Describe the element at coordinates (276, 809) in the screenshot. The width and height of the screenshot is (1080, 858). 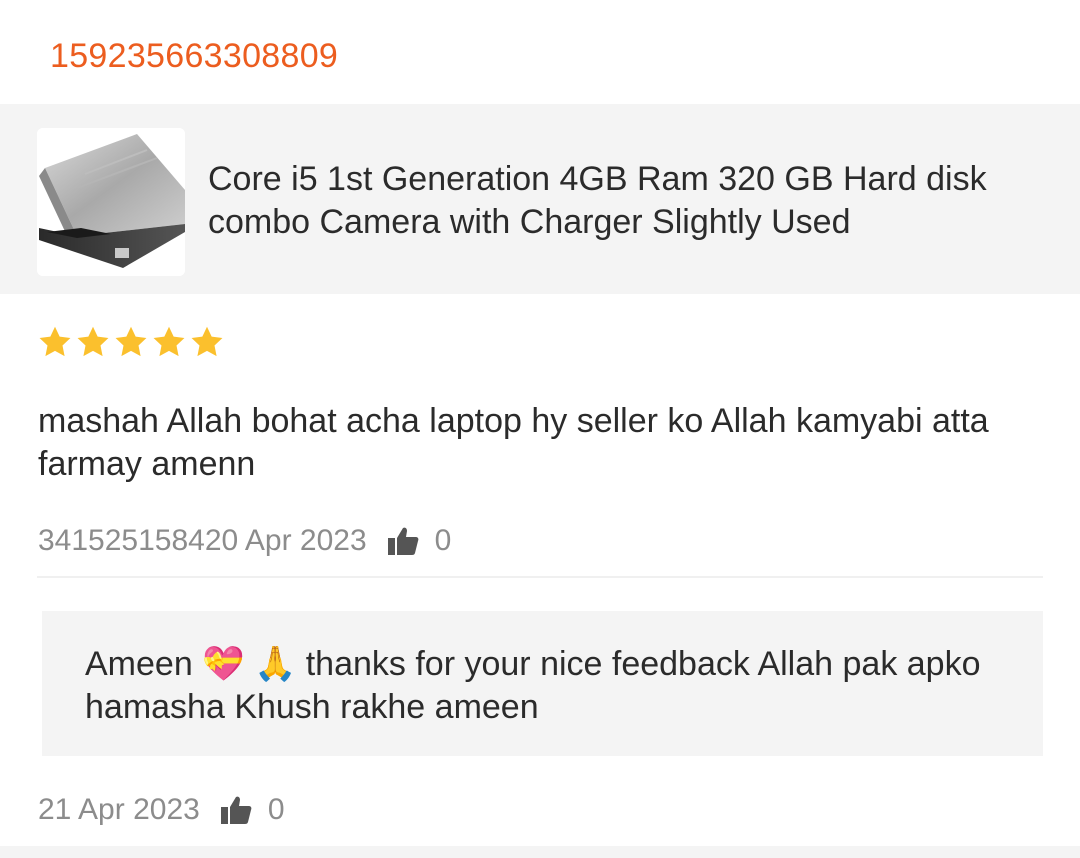
I see `reply-like-count: 0` at that location.